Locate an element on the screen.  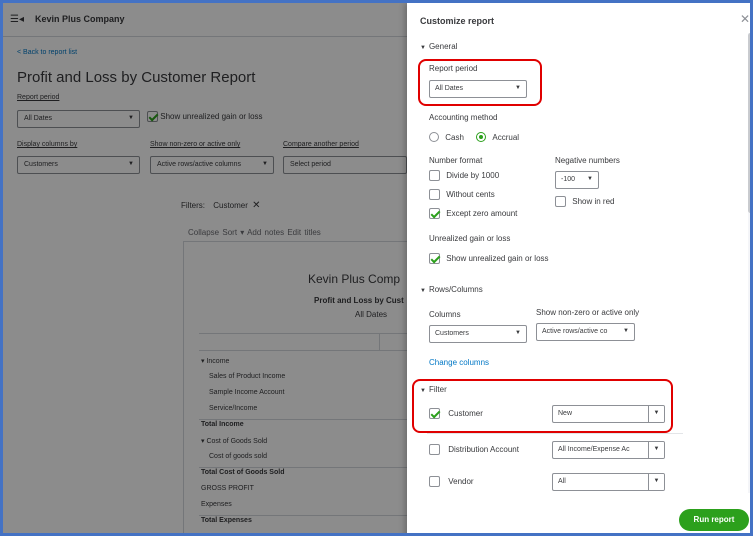
divider is located at coordinates (555, 433).